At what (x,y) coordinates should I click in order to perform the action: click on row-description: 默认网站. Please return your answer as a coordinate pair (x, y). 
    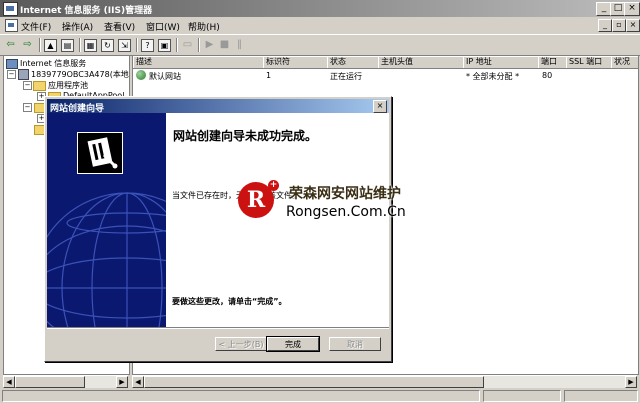
    Looking at the image, I should click on (165, 76).